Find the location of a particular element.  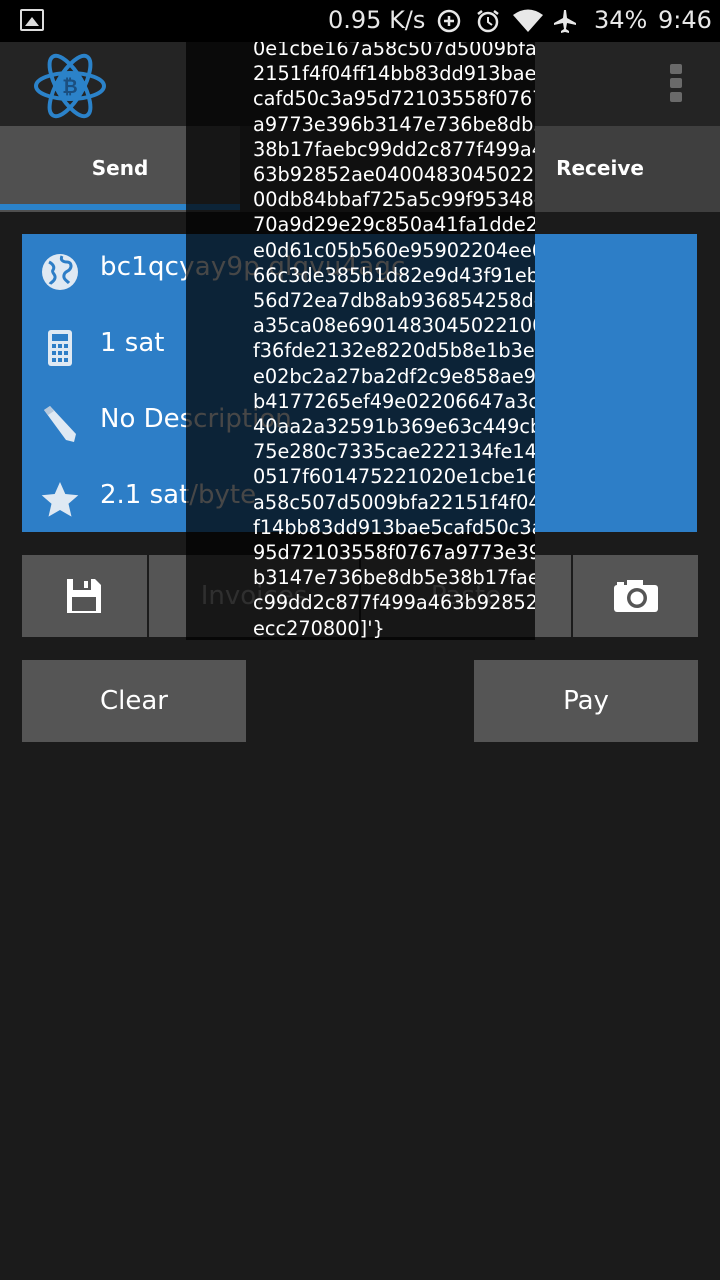

data-saver-icon is located at coordinates (449, 21).